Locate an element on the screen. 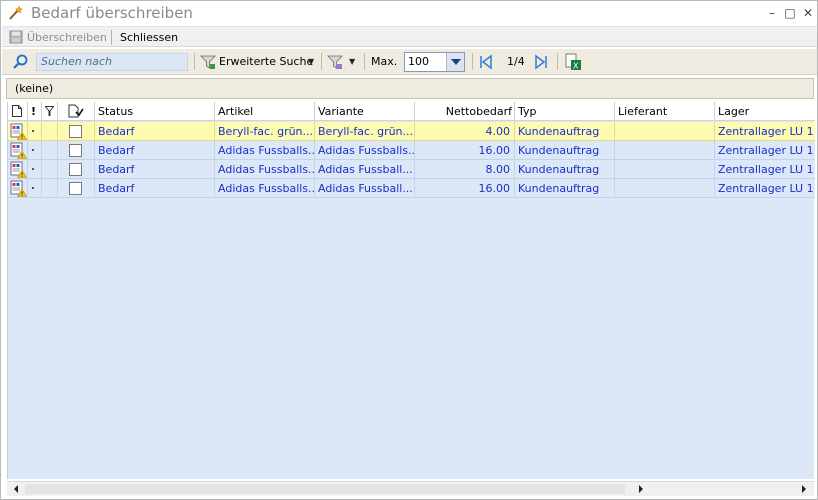 Image resolution: width=818 pixels, height=500 pixels. excel-export-icon: X is located at coordinates (573, 62).